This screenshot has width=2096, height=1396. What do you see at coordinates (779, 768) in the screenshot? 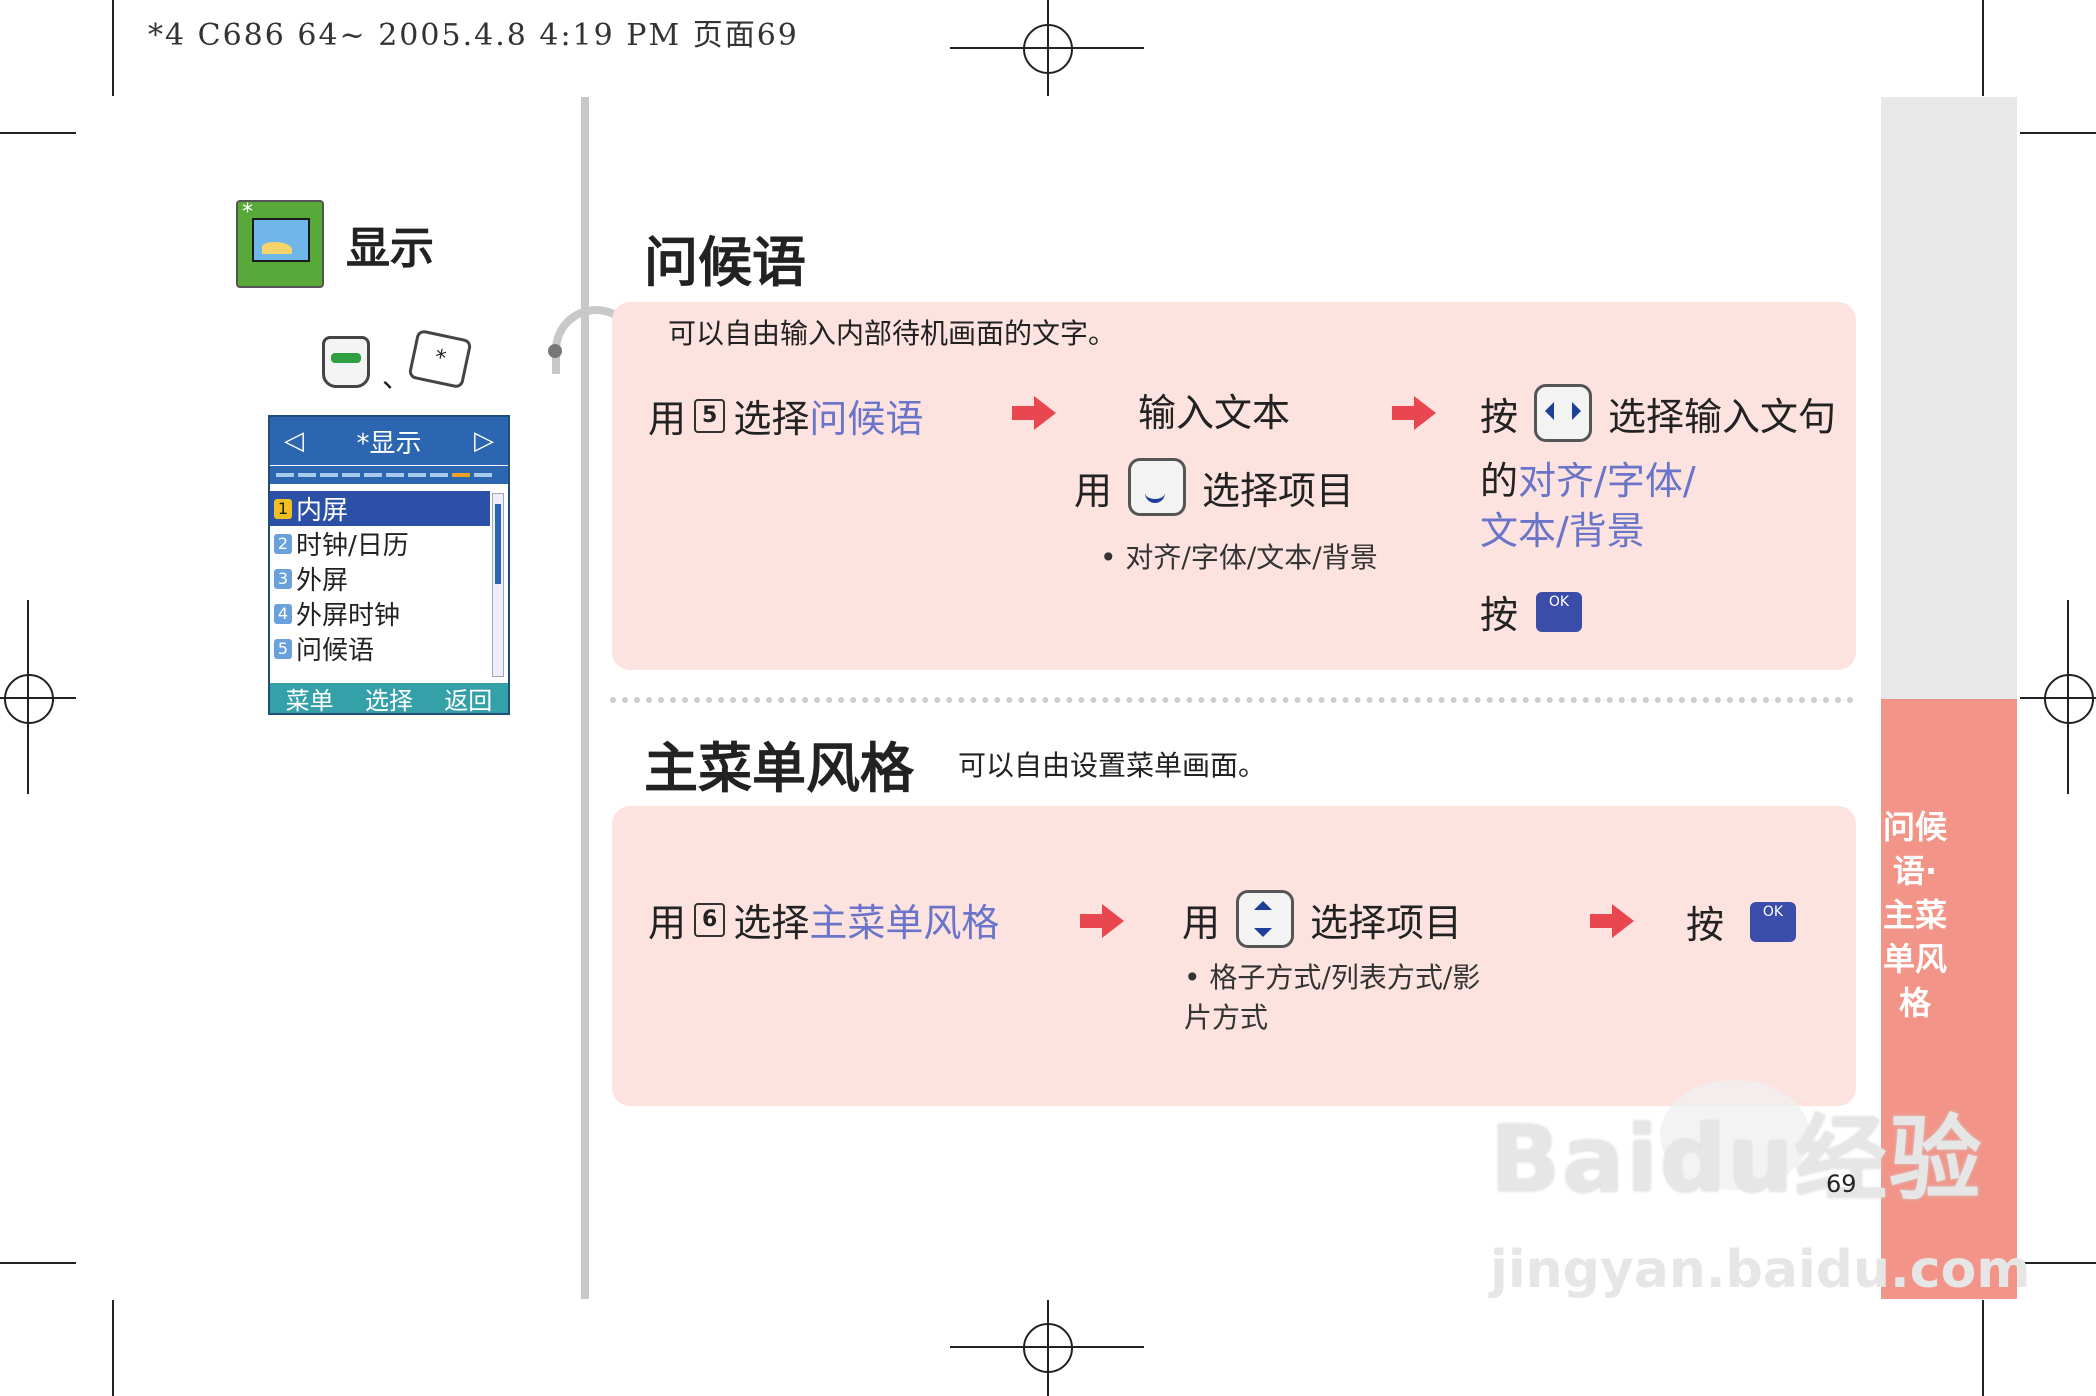
I see `section-title-menu-style: 主菜单风格` at bounding box center [779, 768].